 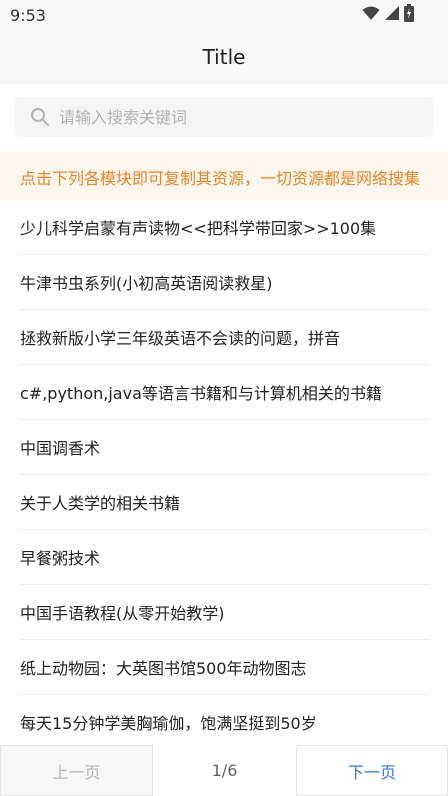 I want to click on status-icons, so click(x=388, y=15).